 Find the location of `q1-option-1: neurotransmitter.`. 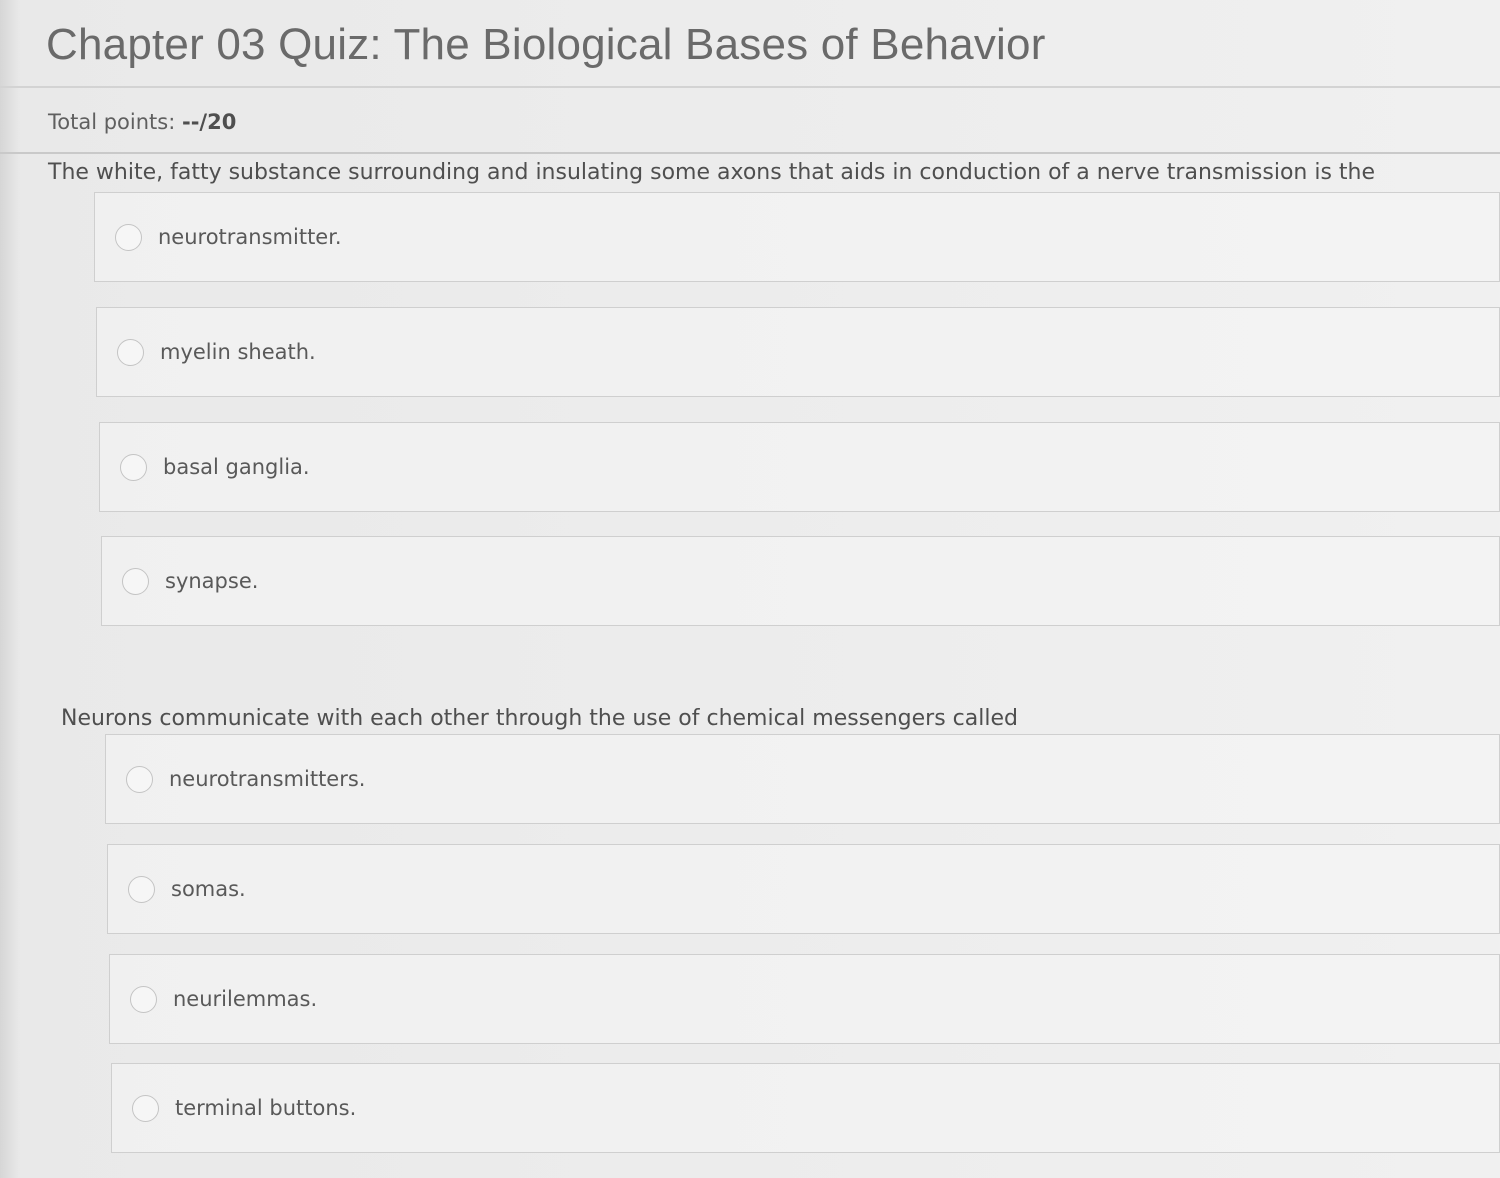

q1-option-1: neurotransmitter. is located at coordinates (797, 237).